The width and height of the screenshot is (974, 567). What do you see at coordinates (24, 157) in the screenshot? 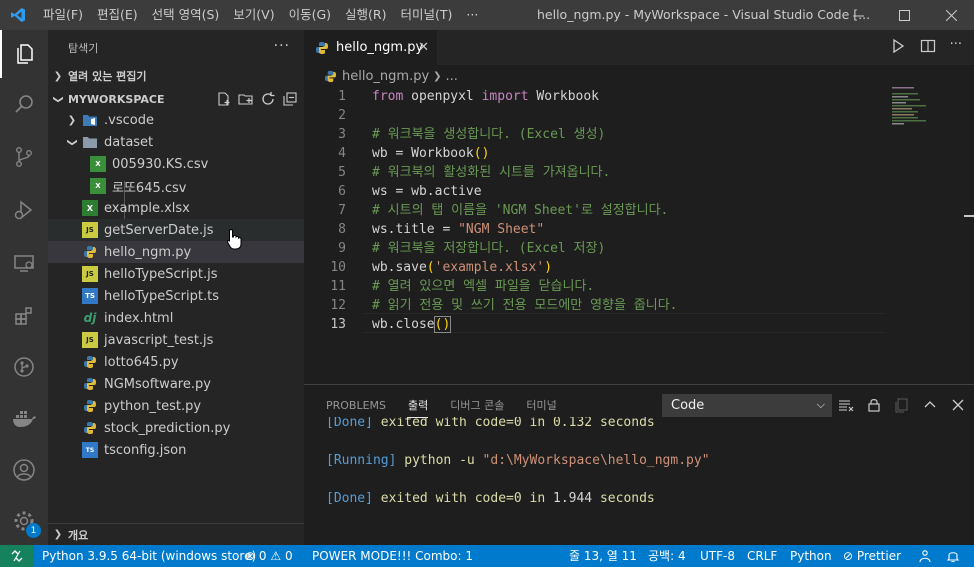
I see `source-control-icon` at bounding box center [24, 157].